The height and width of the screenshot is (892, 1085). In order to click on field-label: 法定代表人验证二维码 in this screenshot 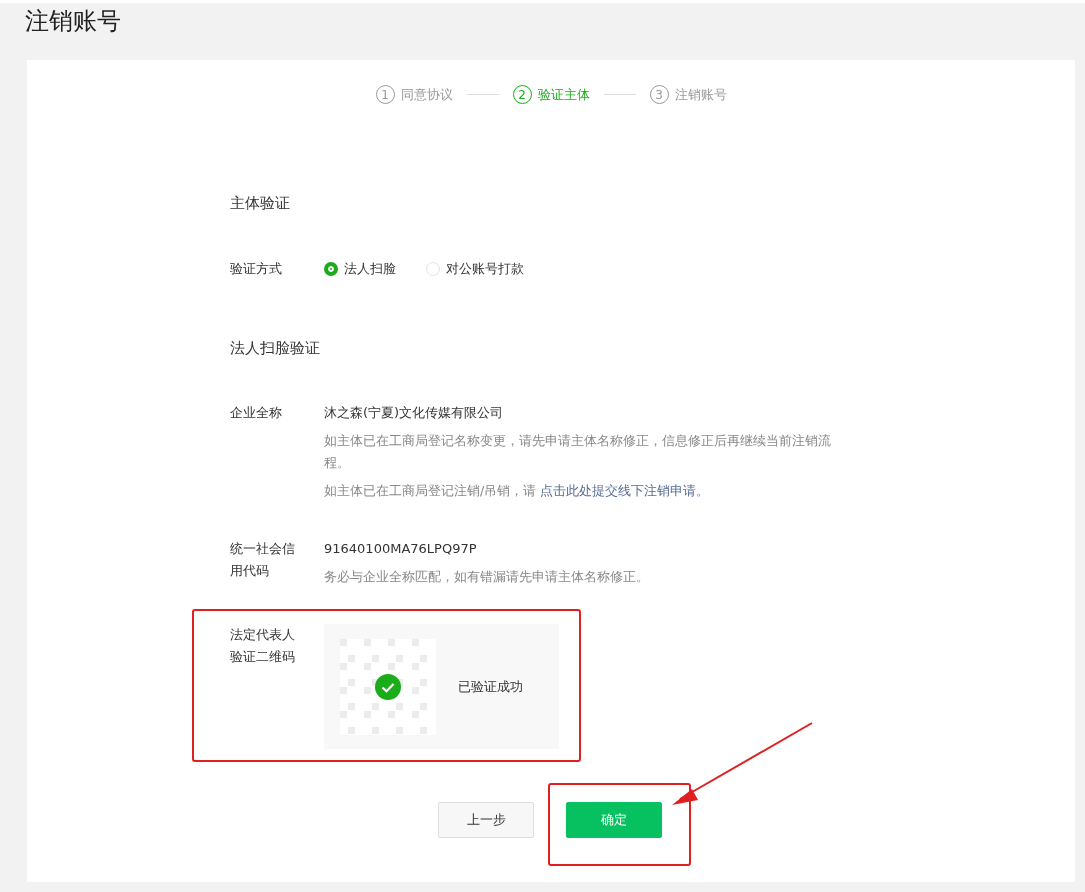, I will do `click(263, 646)`.